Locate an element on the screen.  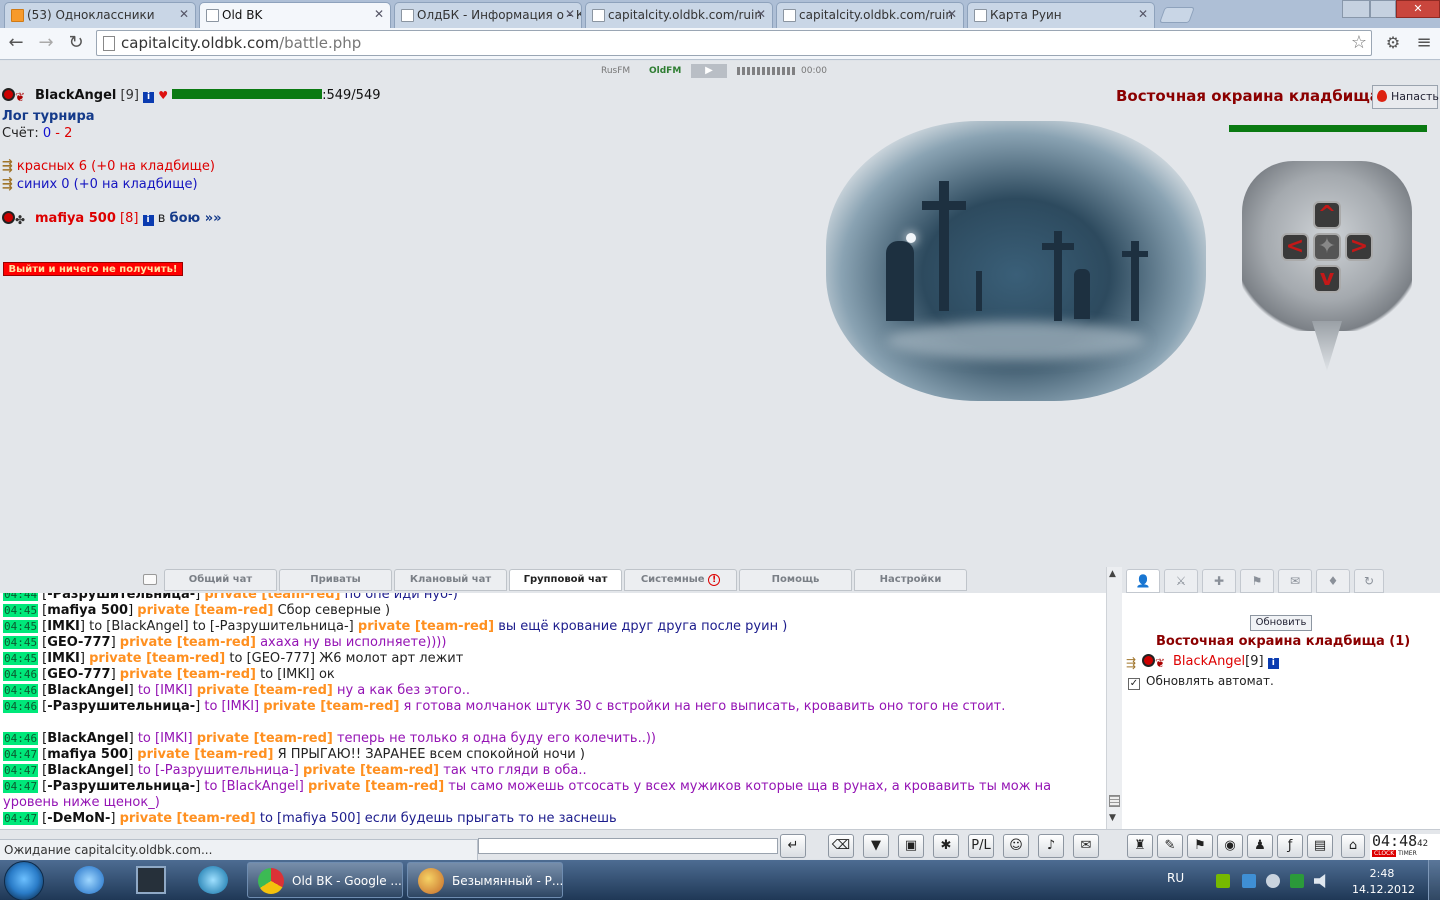
tab-4-icon: ⚑ is located at coordinates (1257, 581).